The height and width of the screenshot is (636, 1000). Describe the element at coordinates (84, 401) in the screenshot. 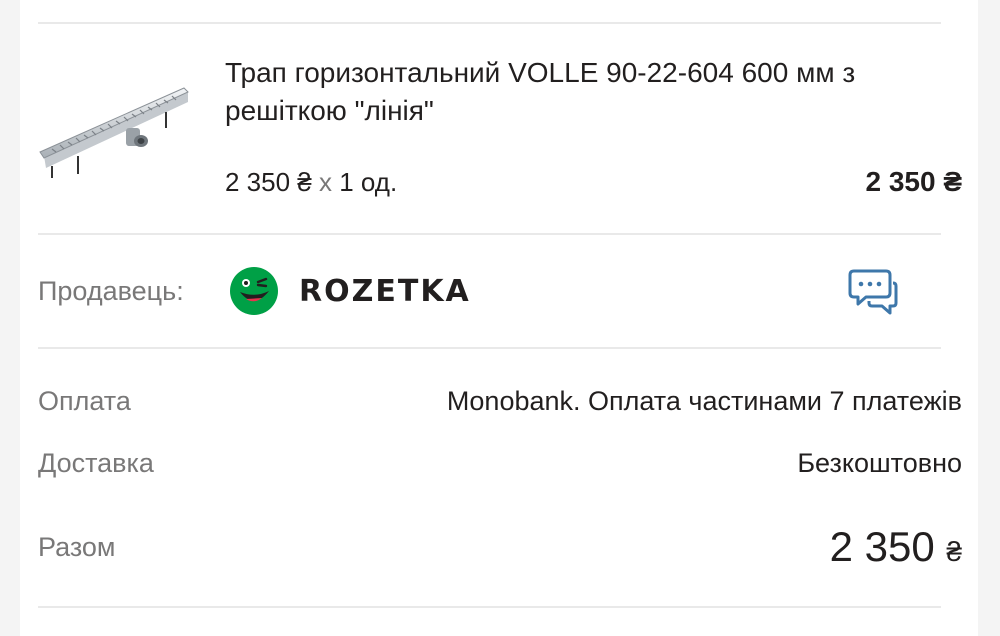

I see `payment-label: Оплата` at that location.